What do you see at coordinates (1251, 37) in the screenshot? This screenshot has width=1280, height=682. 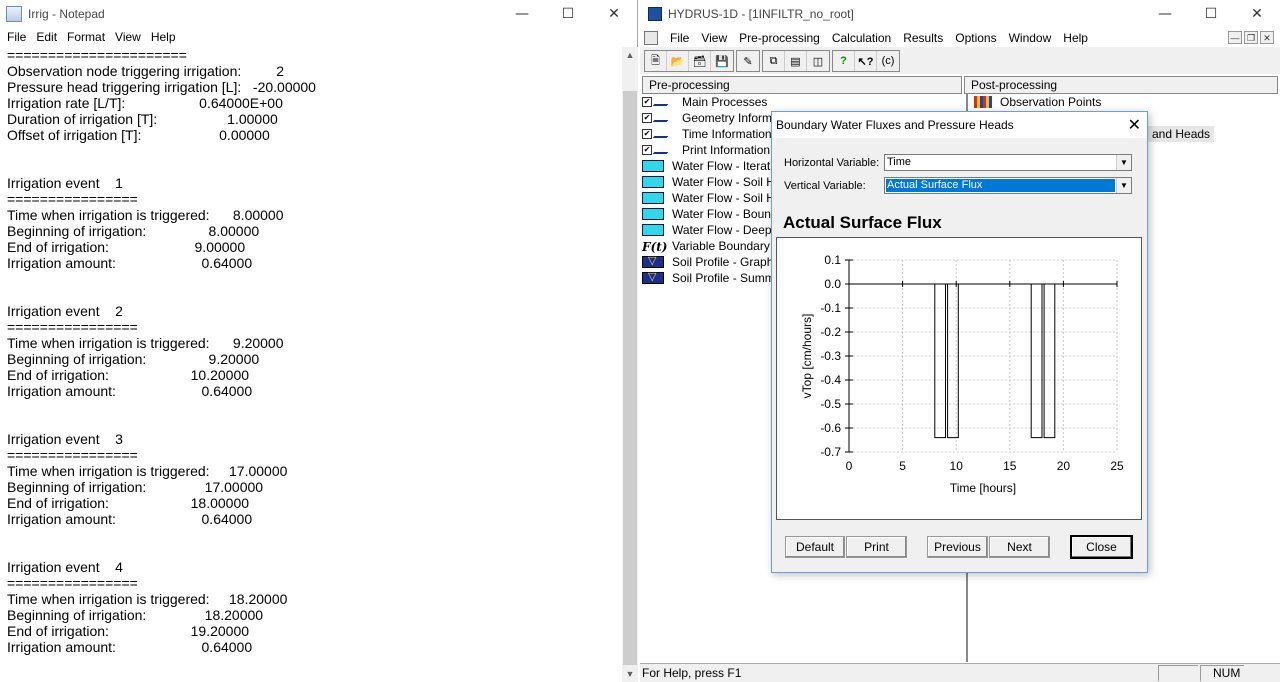 I see `mdi-restore-icon: ❐` at bounding box center [1251, 37].